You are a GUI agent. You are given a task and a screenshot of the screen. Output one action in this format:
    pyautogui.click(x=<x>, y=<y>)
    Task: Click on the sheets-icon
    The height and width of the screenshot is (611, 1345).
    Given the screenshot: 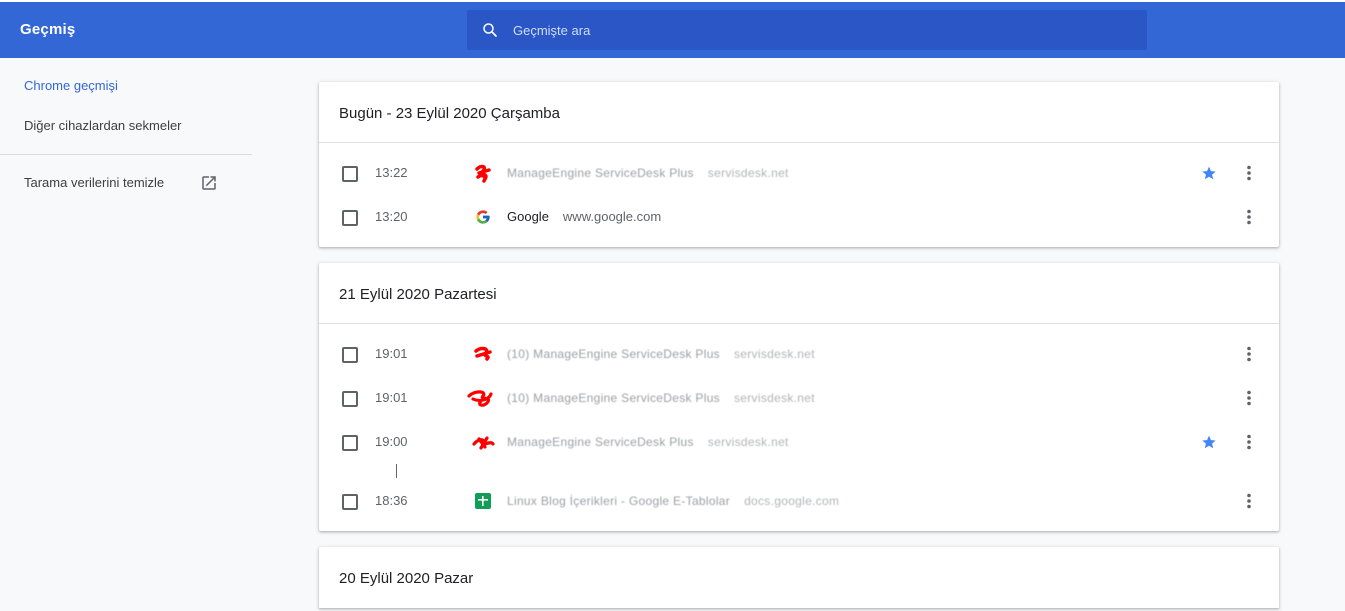 What is the action you would take?
    pyautogui.click(x=483, y=501)
    